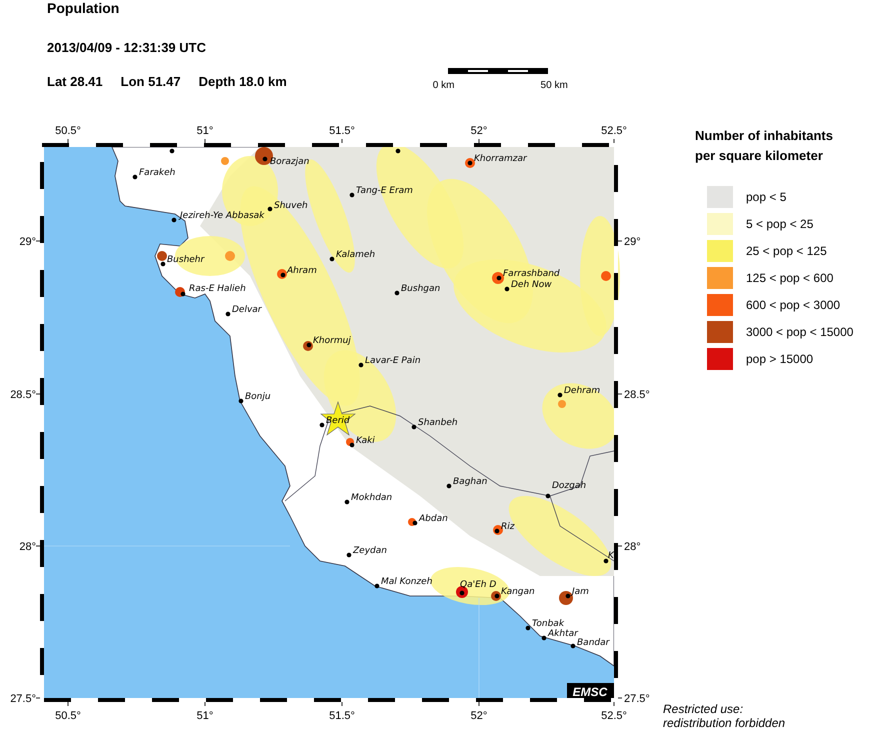 Image resolution: width=872 pixels, height=745 pixels. Describe the element at coordinates (356, 255) in the screenshot. I see `city-label: Kalameh` at that location.